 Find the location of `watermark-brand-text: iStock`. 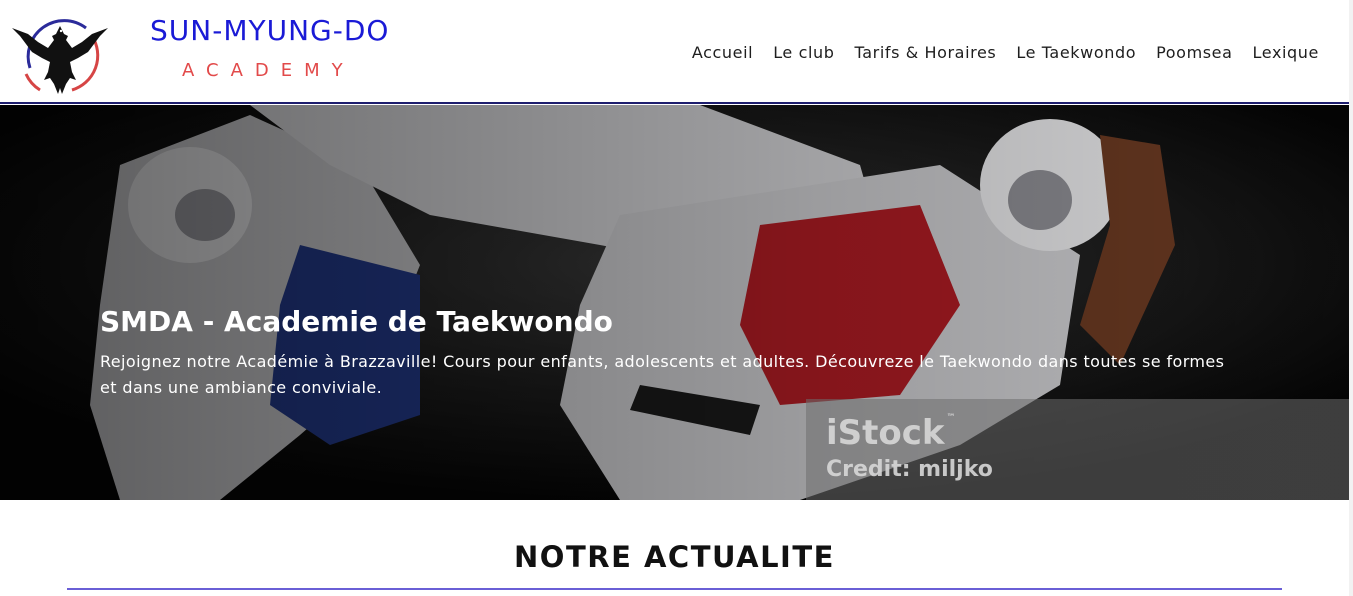

watermark-brand-text: iStock is located at coordinates (885, 433).